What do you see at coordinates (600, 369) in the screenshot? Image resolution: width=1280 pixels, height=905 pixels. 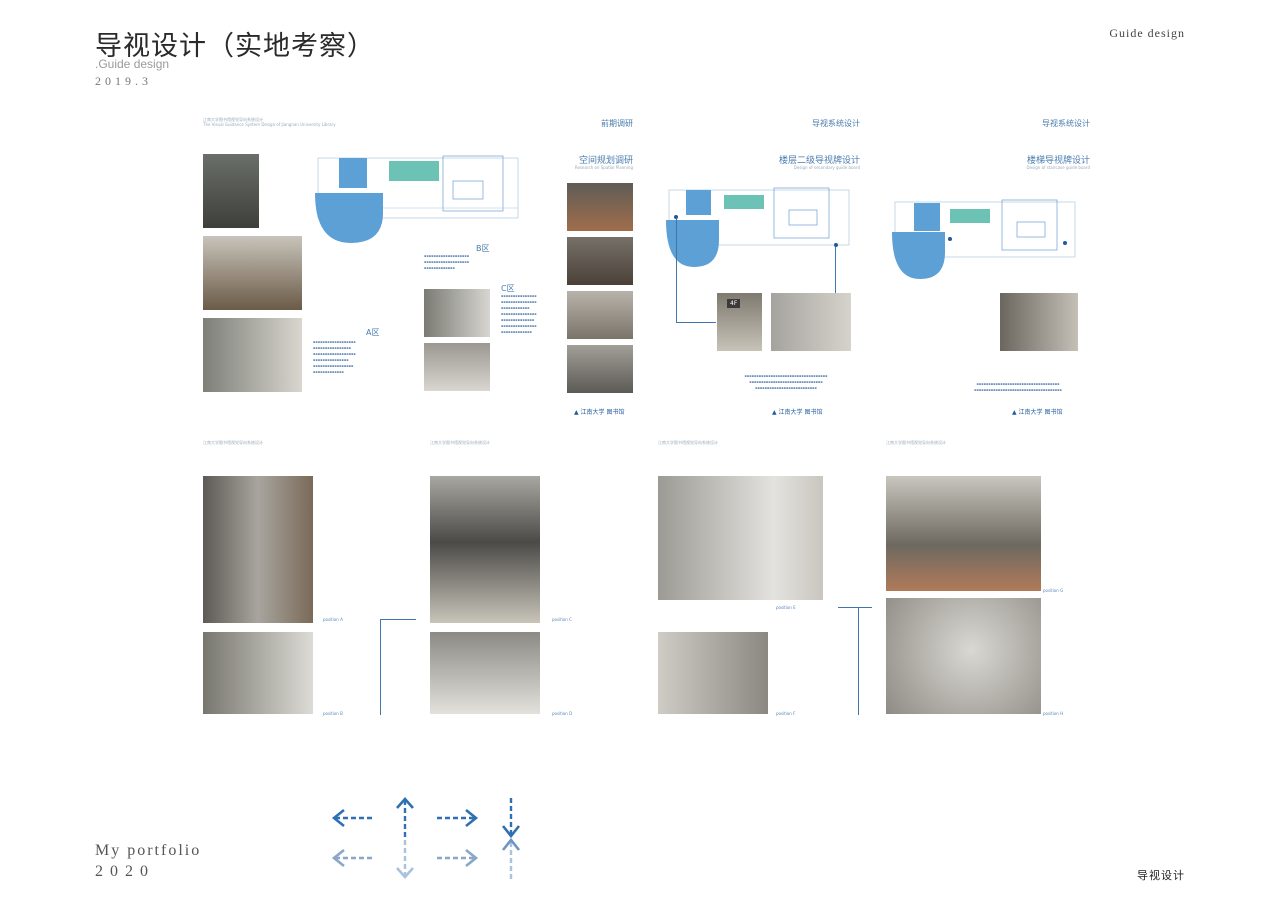 I see `stairs-photo` at bounding box center [600, 369].